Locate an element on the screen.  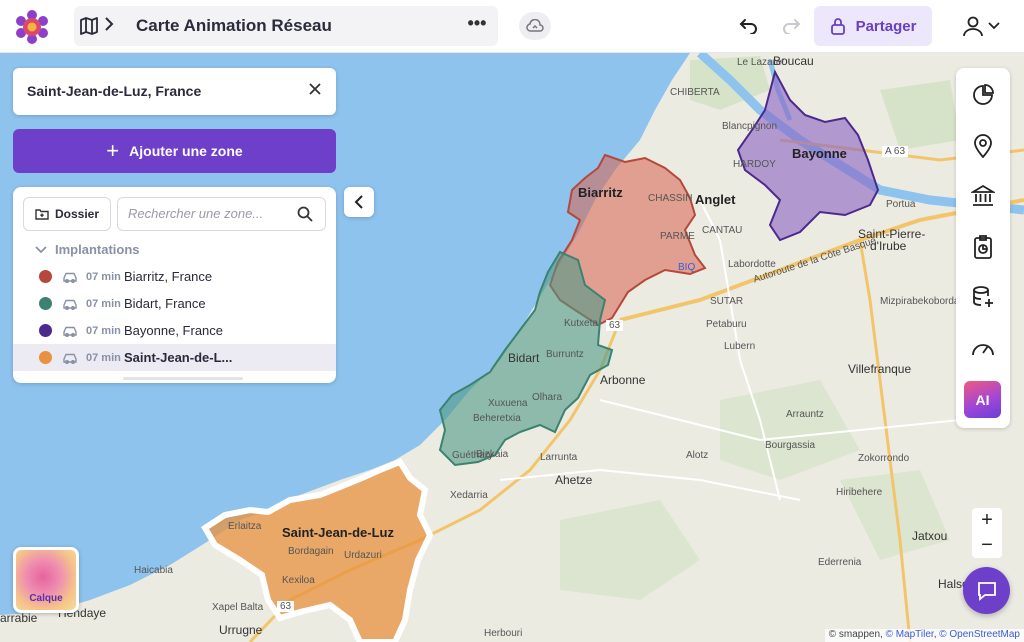
collapse-panel-button is located at coordinates (359, 202).